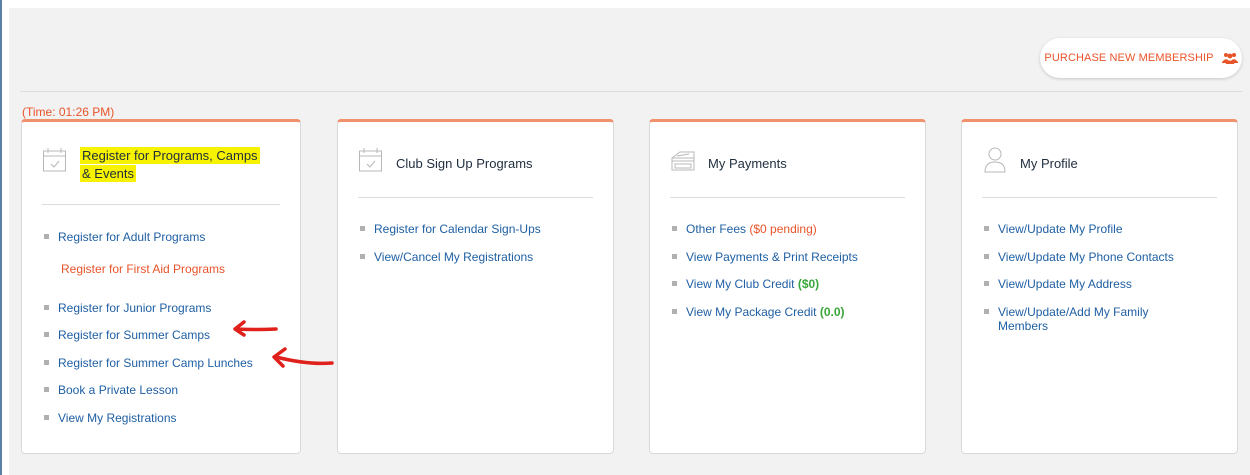  What do you see at coordinates (772, 257) in the screenshot?
I see `link-label: View Payments & Print Receipts` at bounding box center [772, 257].